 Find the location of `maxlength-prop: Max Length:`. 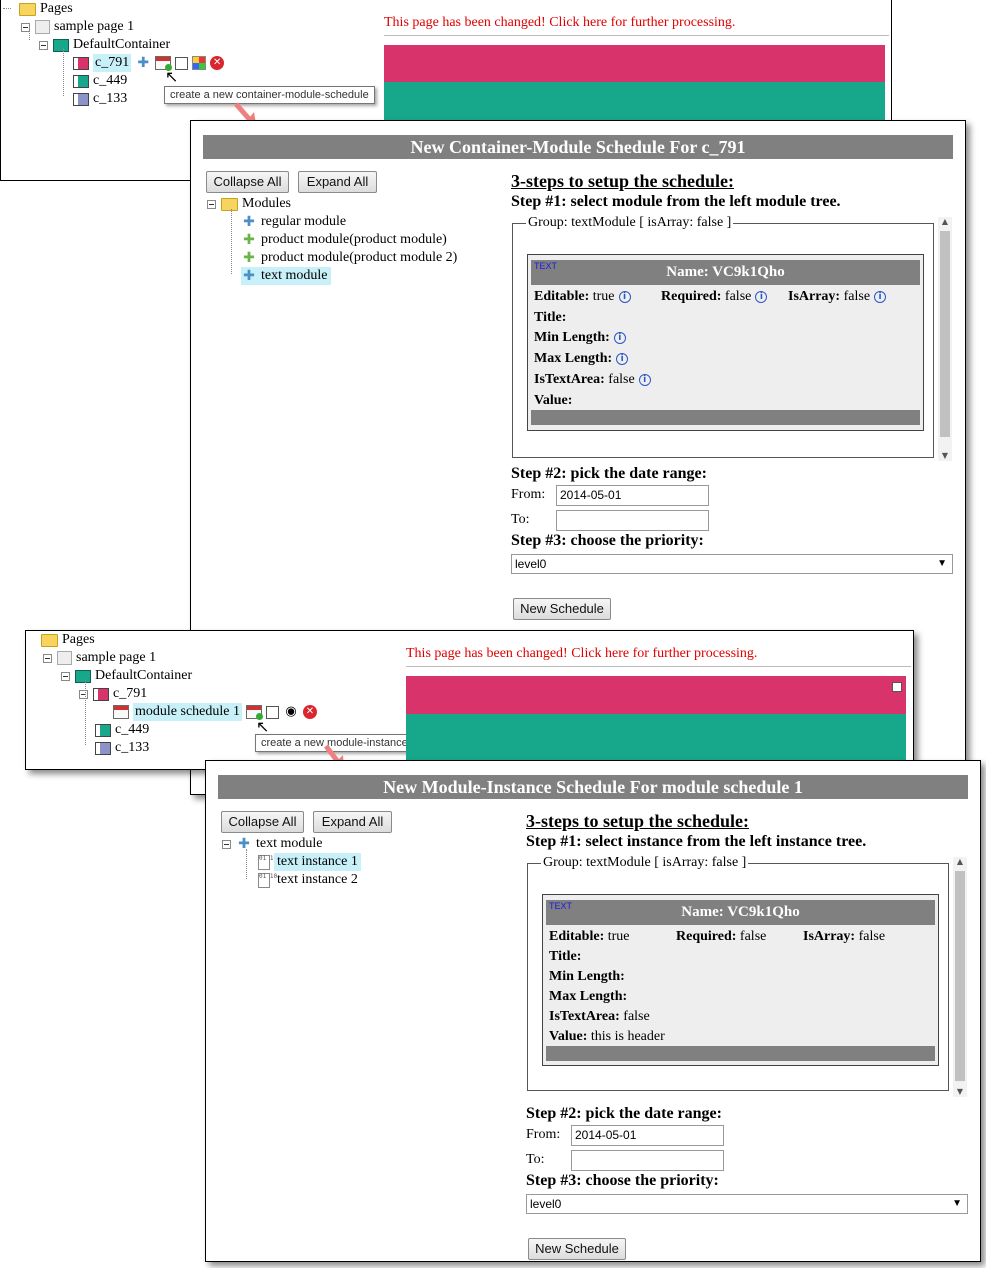

maxlength-prop: Max Length: is located at coordinates (588, 996).